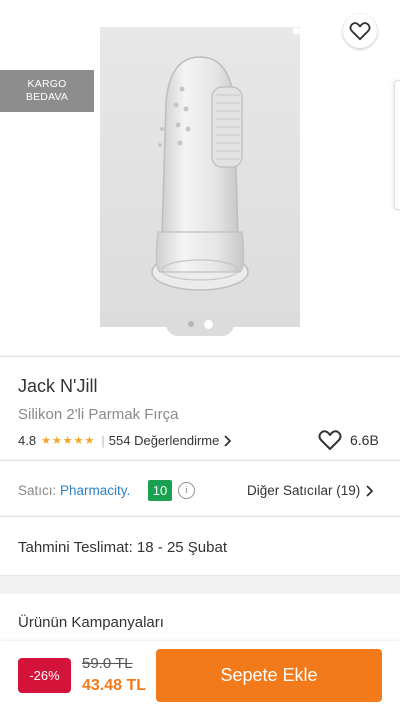 The image size is (400, 711). Describe the element at coordinates (44, 675) in the screenshot. I see `discount-badge: -26%` at that location.